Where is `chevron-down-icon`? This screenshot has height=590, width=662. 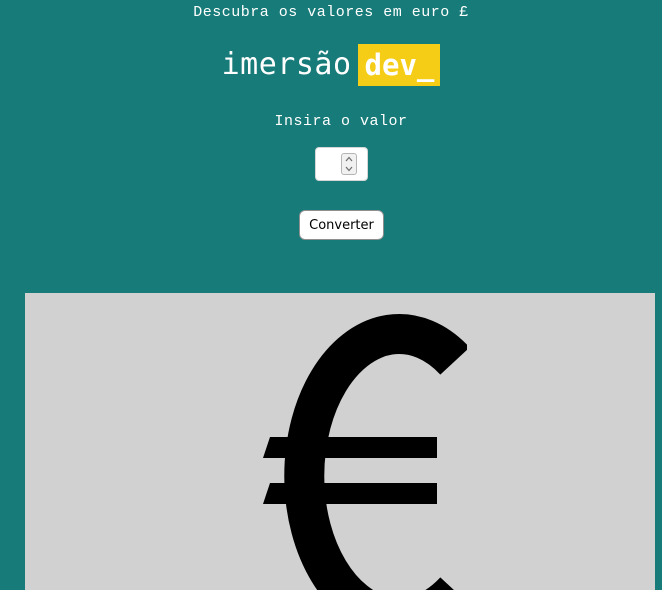 chevron-down-icon is located at coordinates (349, 169).